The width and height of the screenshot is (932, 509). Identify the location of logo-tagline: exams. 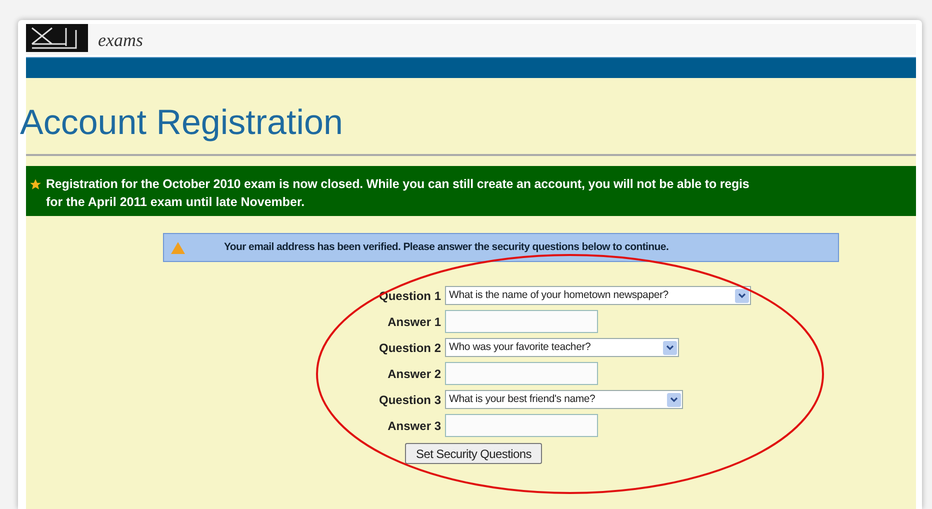
(120, 40).